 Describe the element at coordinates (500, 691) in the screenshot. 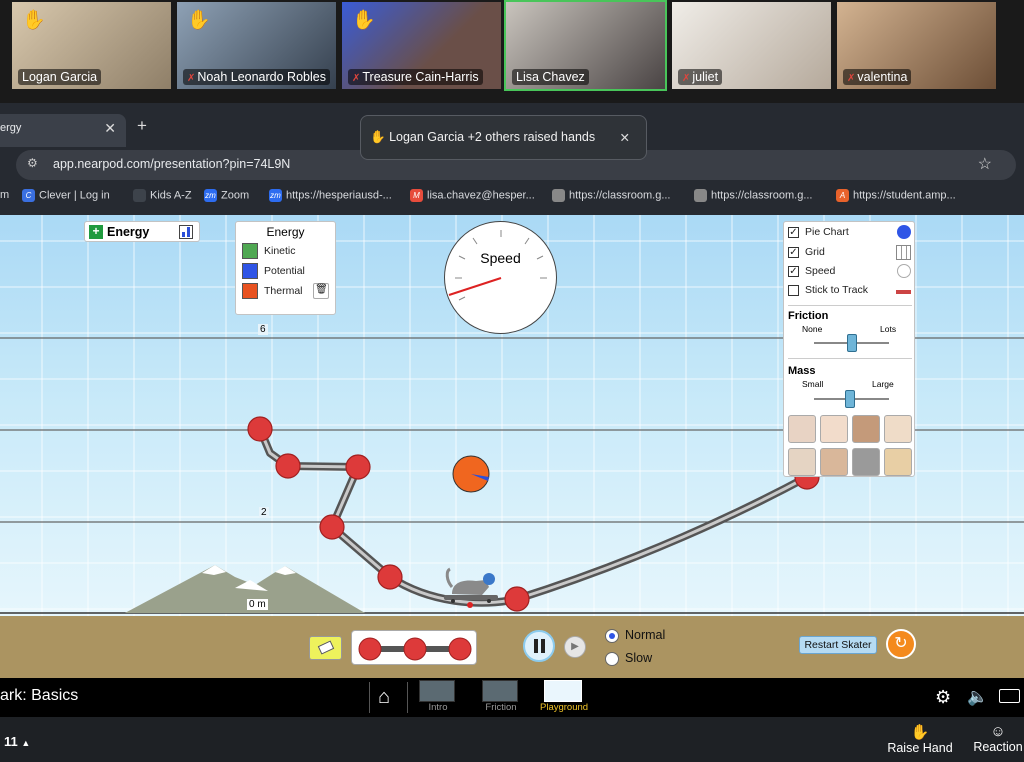

I see `friction-thumbnail` at that location.